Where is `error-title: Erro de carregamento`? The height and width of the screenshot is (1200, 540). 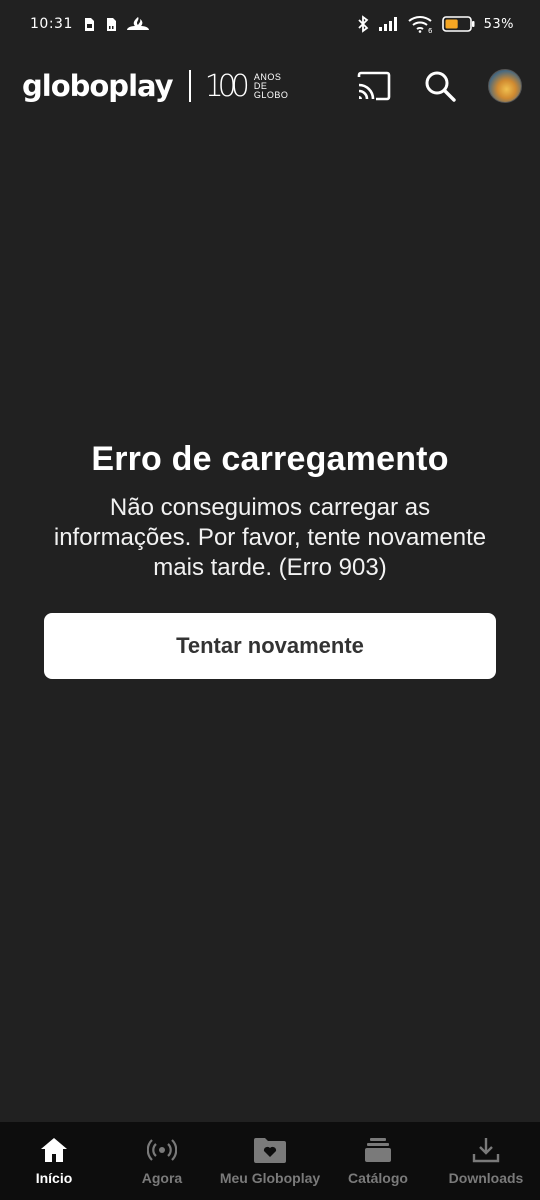 error-title: Erro de carregamento is located at coordinates (270, 459).